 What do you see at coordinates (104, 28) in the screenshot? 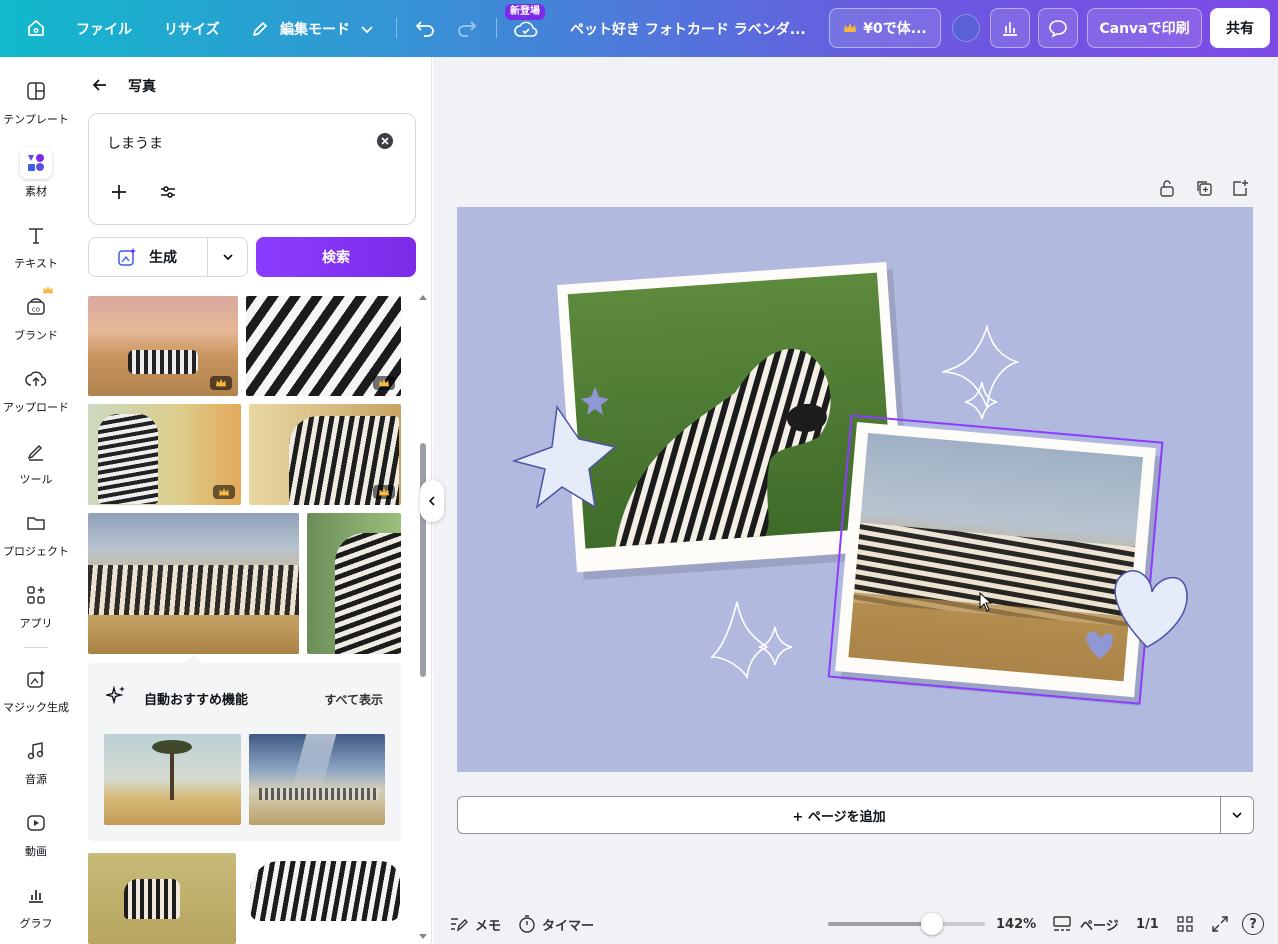
I see `file-menu: ファイル` at bounding box center [104, 28].